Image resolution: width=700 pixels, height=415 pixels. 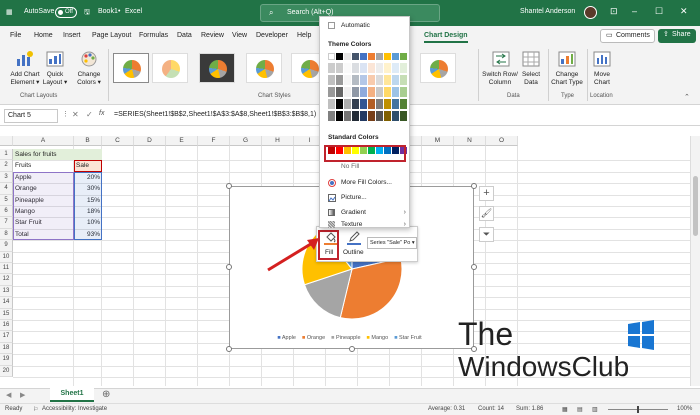 I want to click on row-header: 17, so click(x=6, y=337).